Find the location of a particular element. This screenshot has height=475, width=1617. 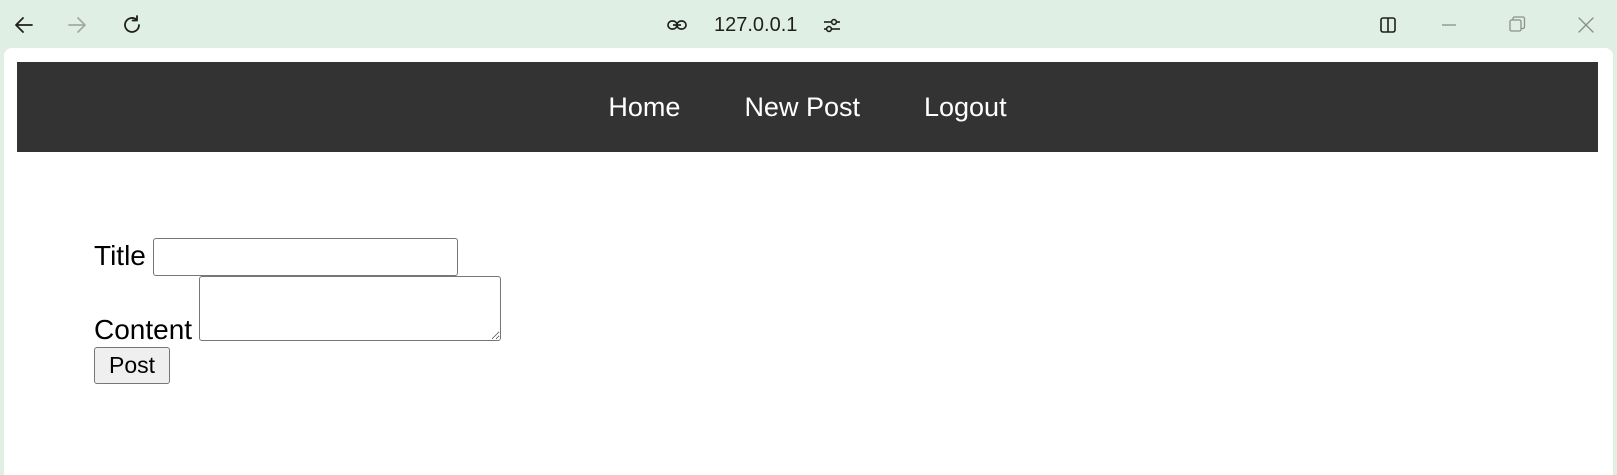

forward-arrow-icon is located at coordinates (77, 25).